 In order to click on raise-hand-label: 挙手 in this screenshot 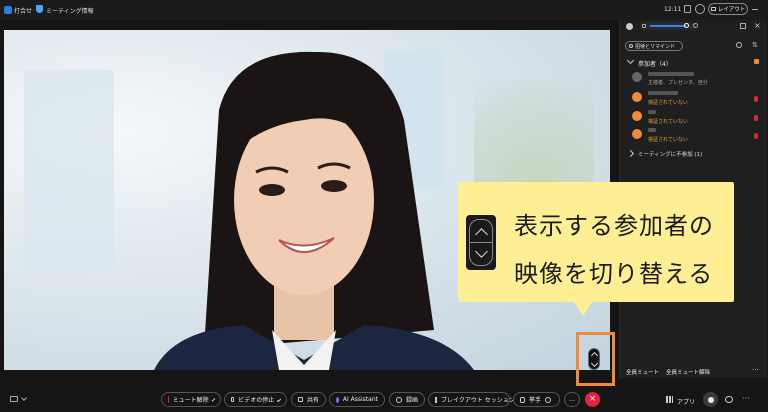, I will do `click(535, 400)`.